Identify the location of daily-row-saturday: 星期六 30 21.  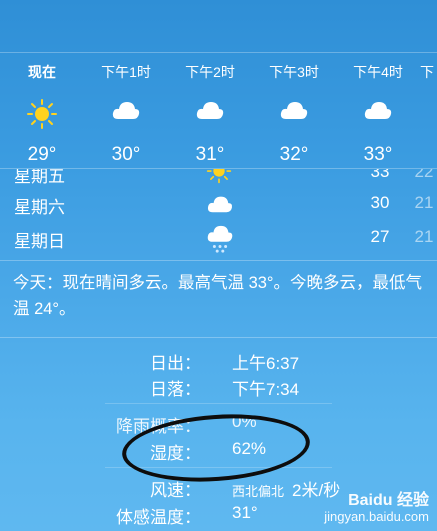
(224, 204).